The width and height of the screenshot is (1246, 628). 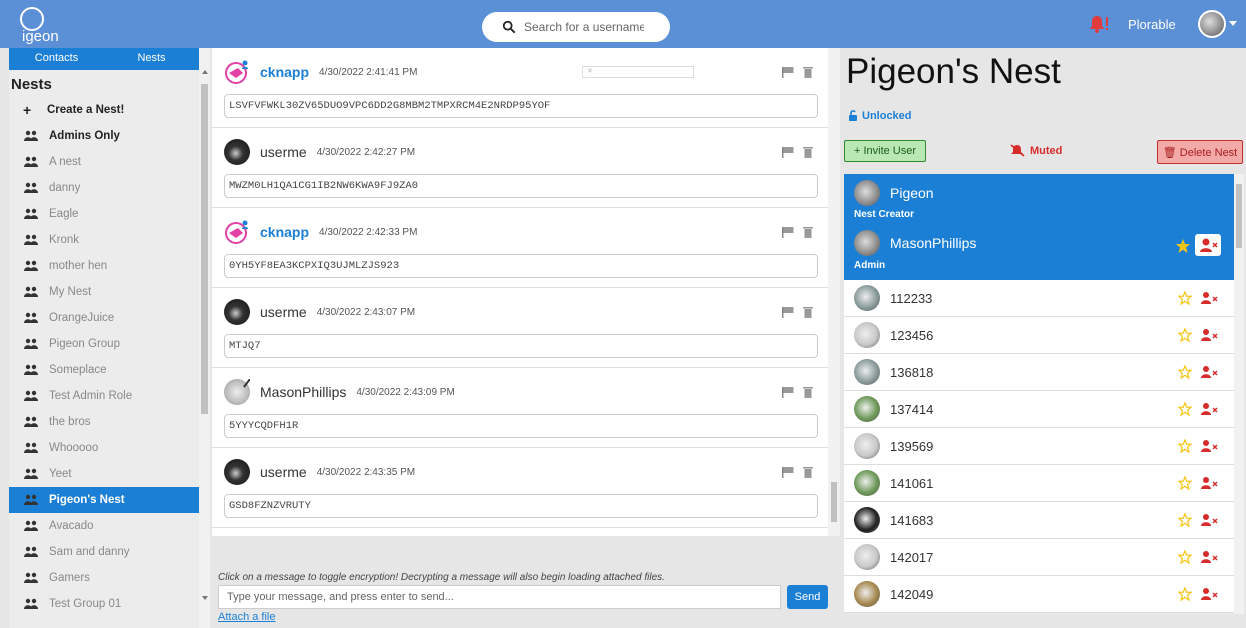 I want to click on sidebar-scroll-thumb, so click(x=204, y=249).